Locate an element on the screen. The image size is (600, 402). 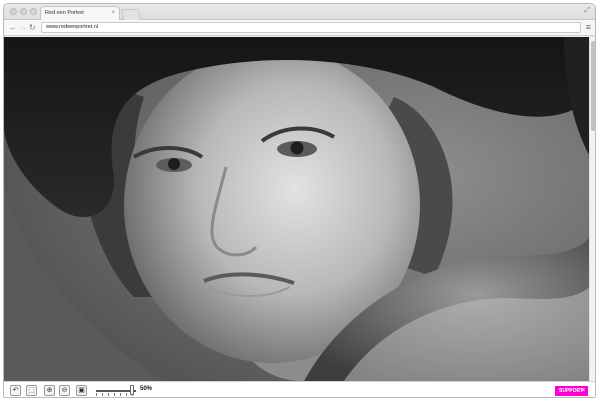
support-button: SUPPORT × is located at coordinates (571, 391).